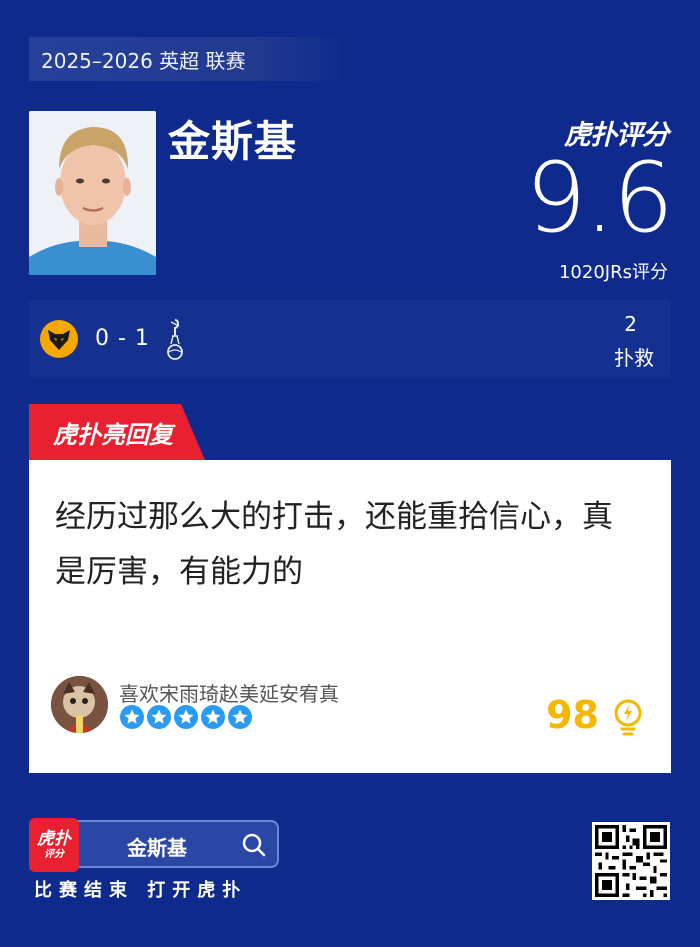  I want to click on app-logo-line2: 评分, so click(54, 854).